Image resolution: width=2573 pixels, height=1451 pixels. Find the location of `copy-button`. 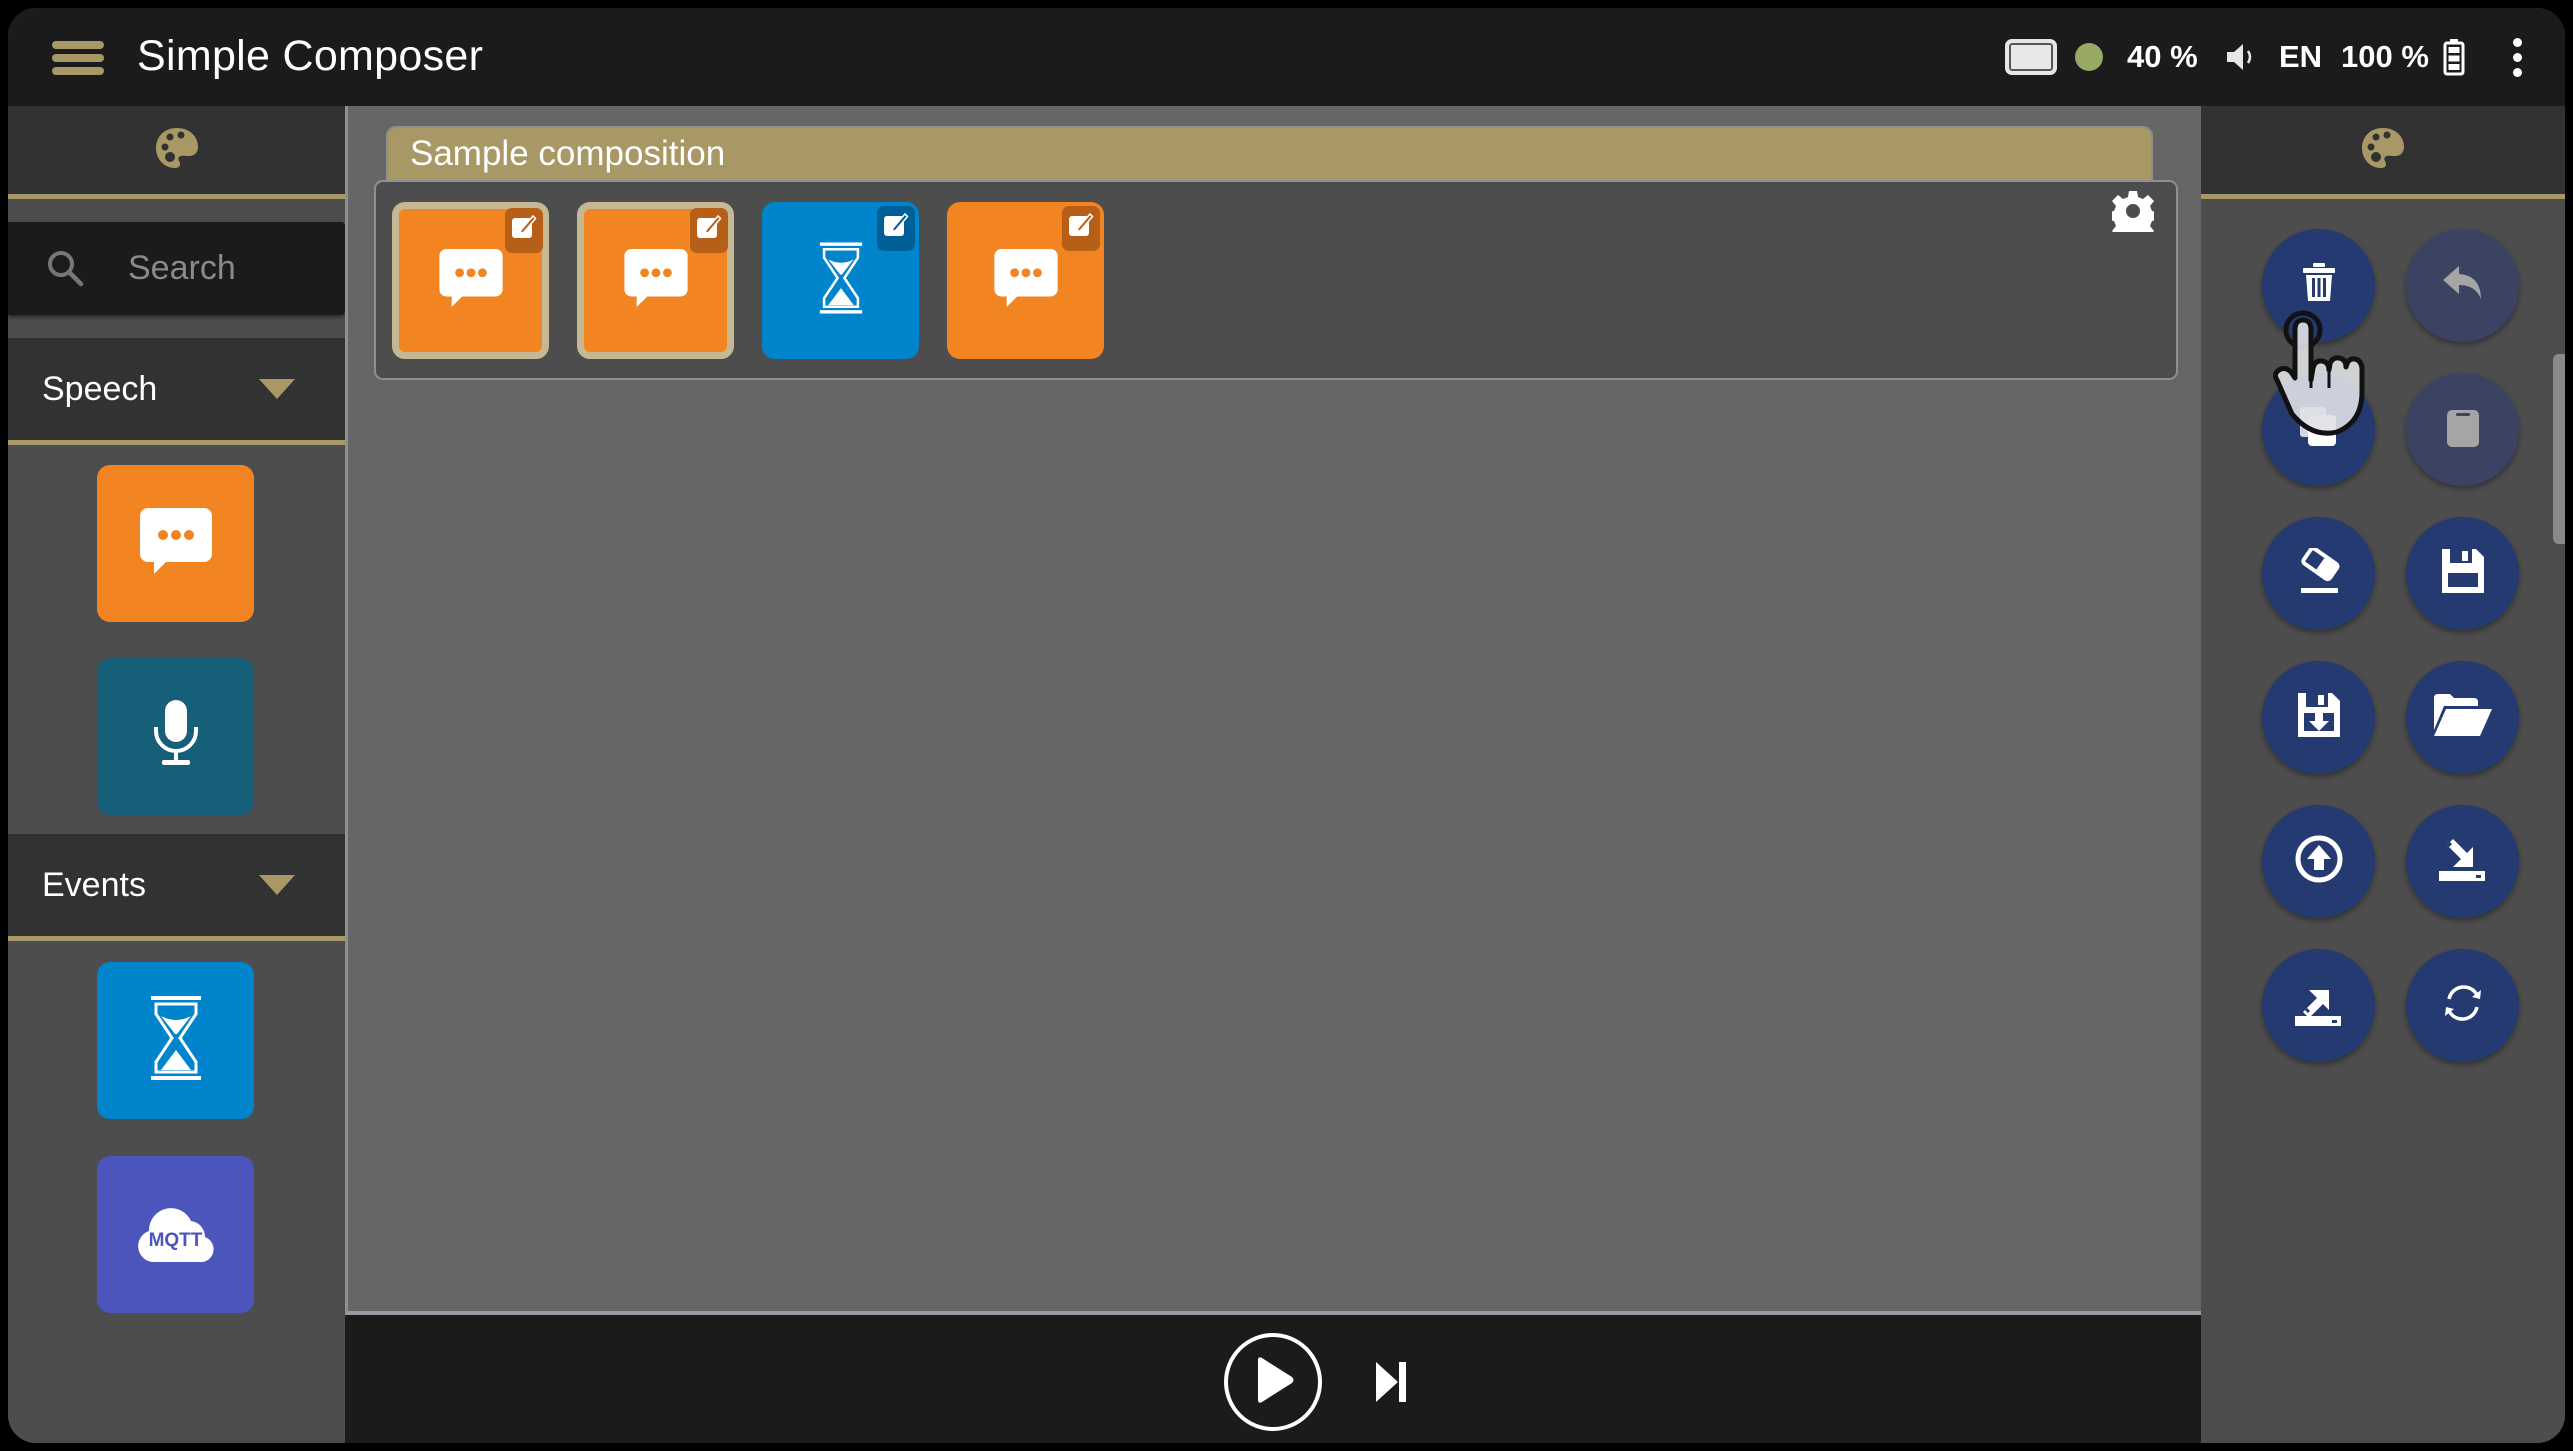

copy-button is located at coordinates (2318, 429).